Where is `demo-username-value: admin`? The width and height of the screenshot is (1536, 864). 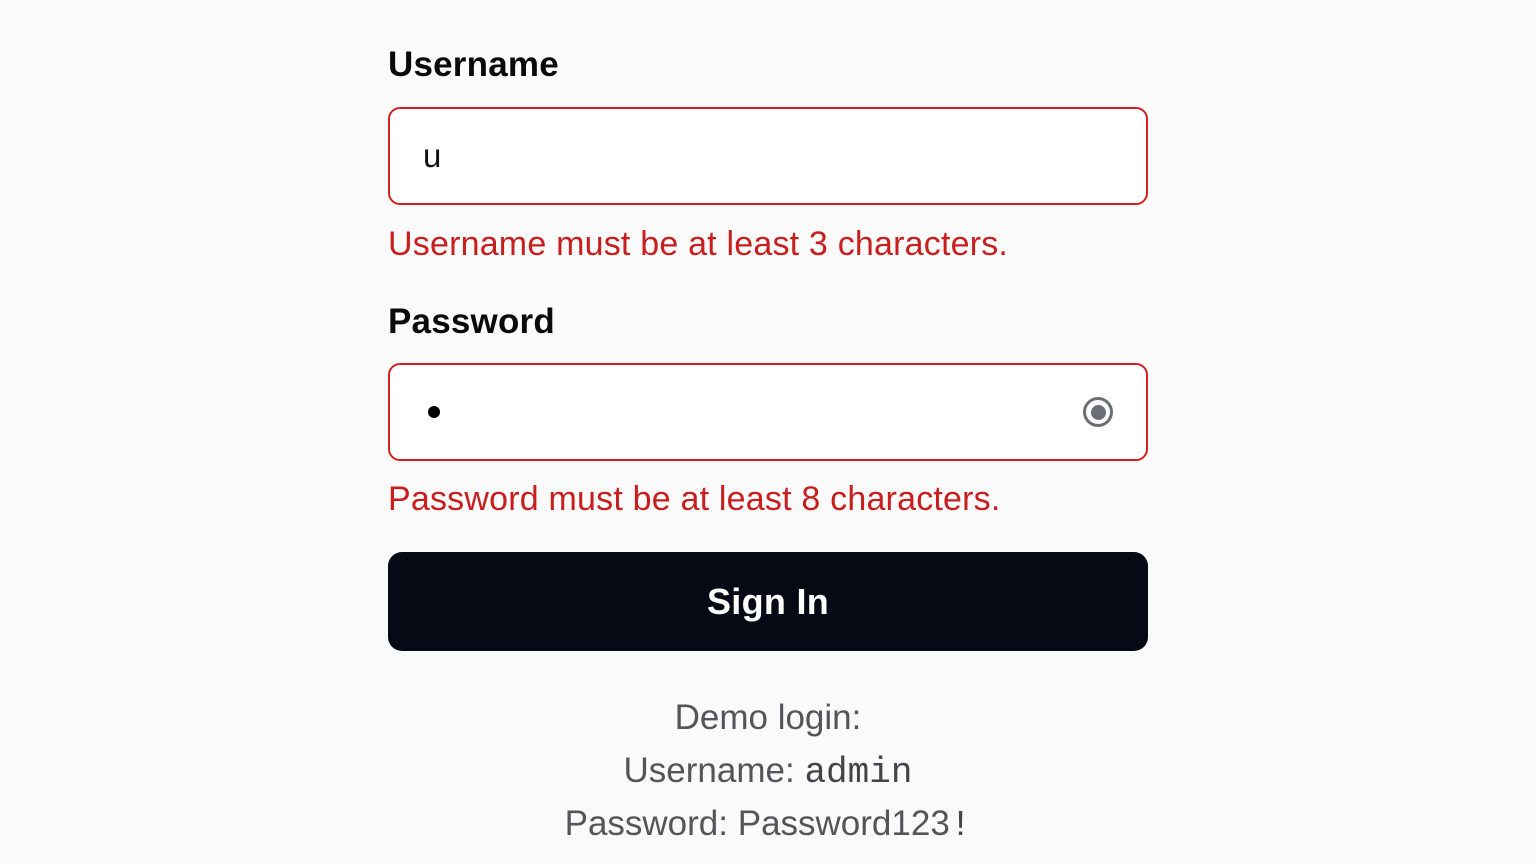 demo-username-value: admin is located at coordinates (858, 772).